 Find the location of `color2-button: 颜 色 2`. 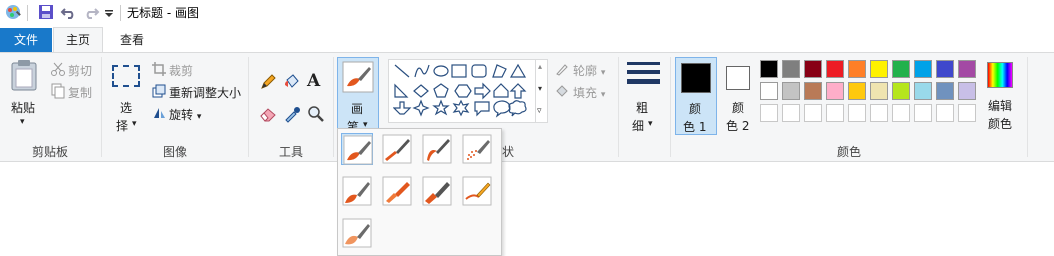

color2-button: 颜 色 2 is located at coordinates (739, 96).